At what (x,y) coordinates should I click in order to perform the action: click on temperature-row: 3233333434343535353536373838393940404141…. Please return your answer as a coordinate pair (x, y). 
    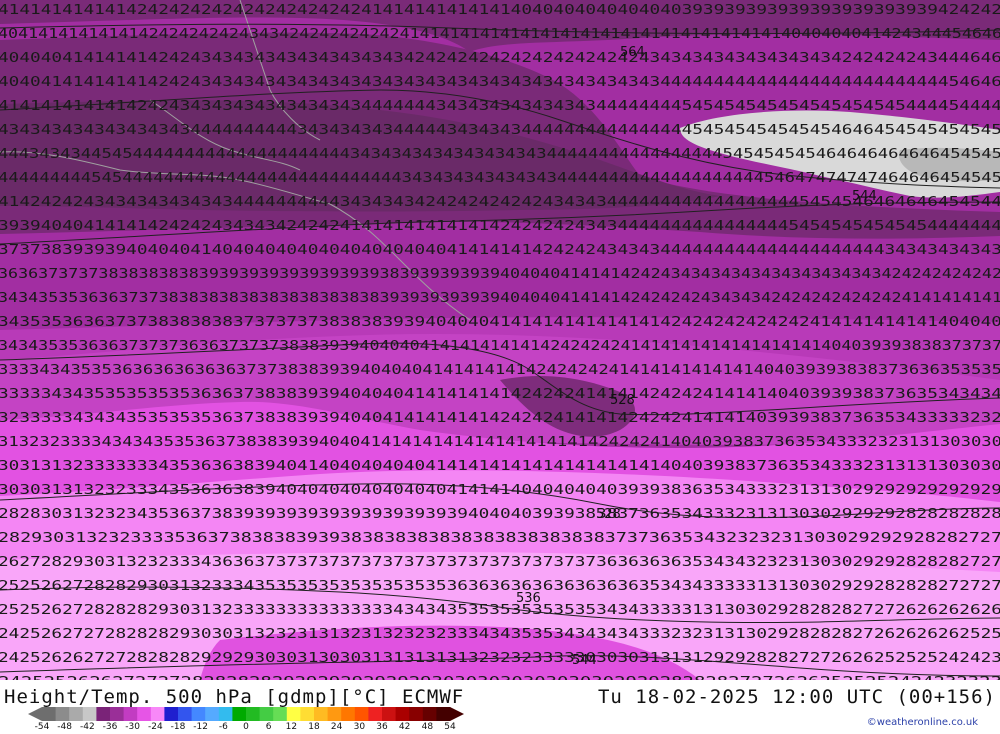
    Looking at the image, I should click on (500, 418).